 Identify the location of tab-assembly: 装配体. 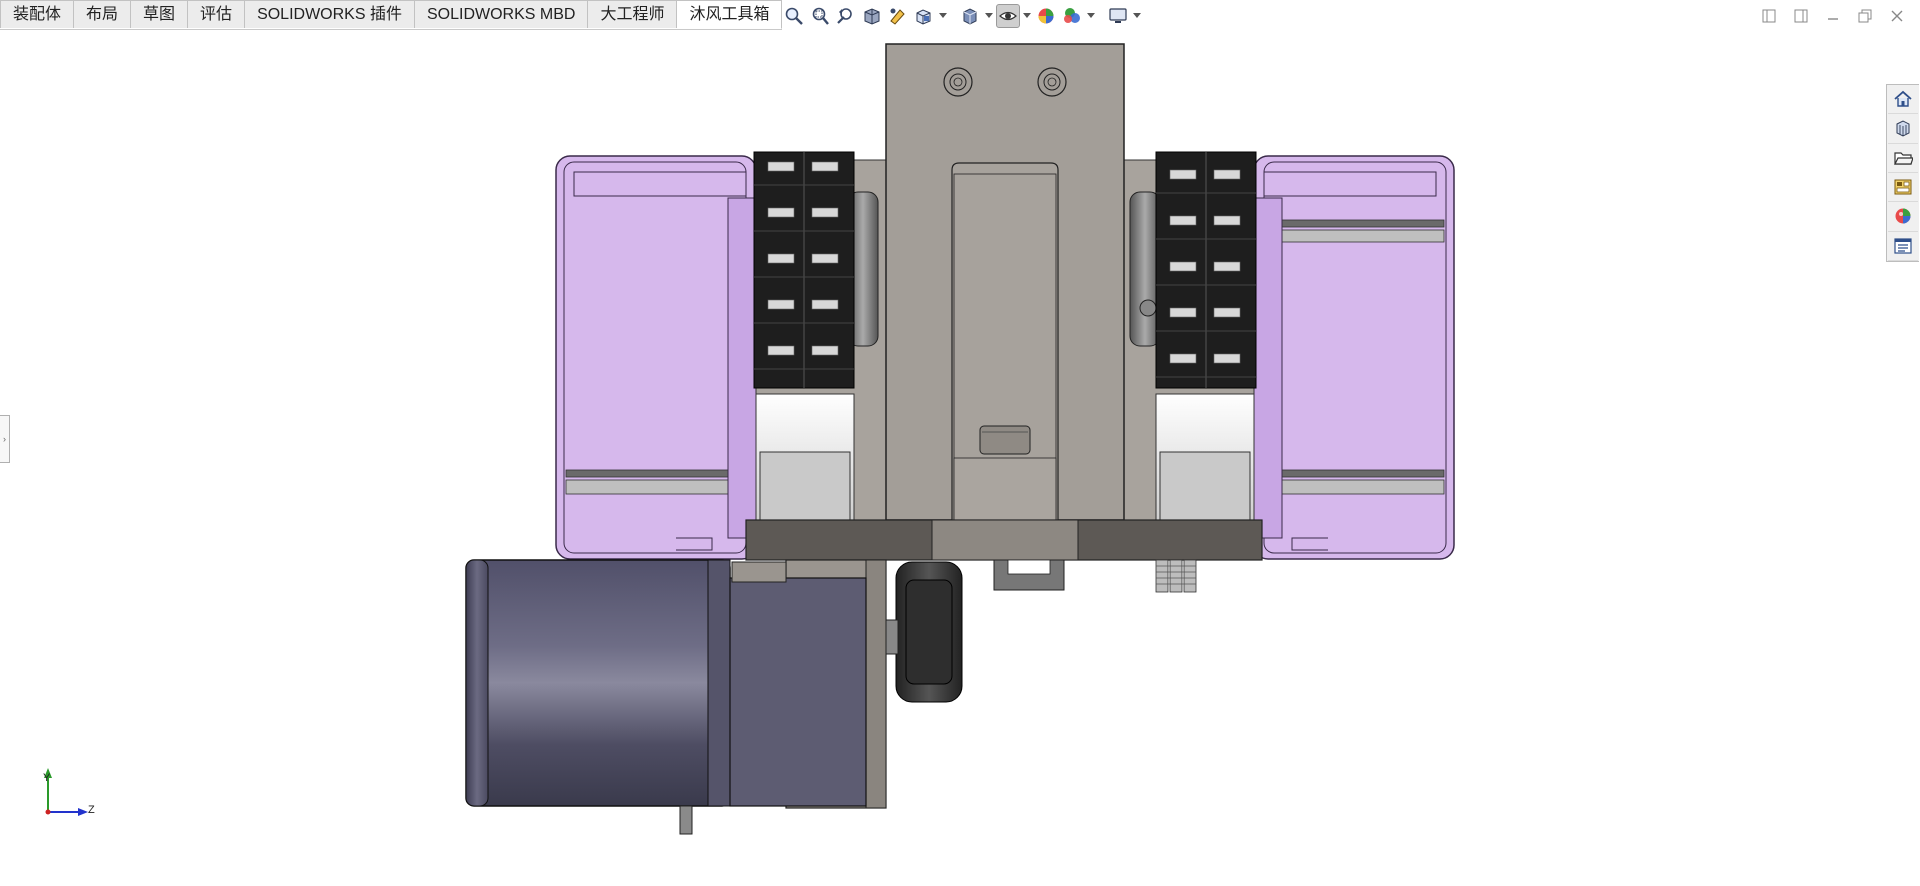
(37, 14).